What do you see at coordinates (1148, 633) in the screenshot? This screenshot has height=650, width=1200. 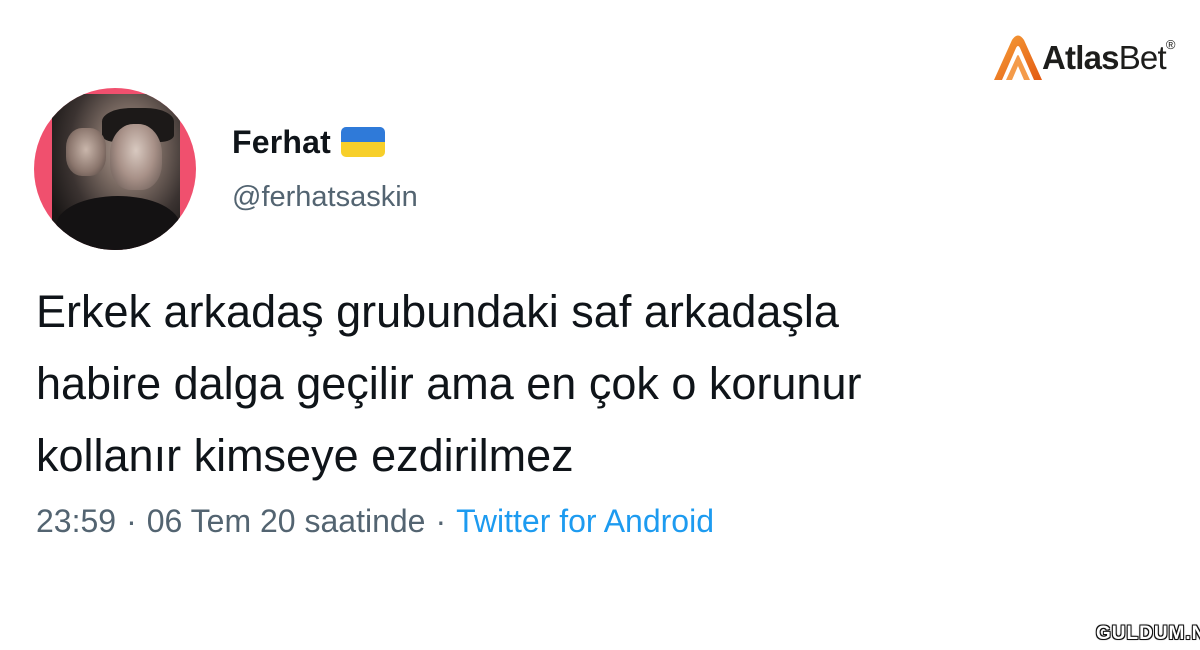 I see `watermark: GULDUM.NET` at bounding box center [1148, 633].